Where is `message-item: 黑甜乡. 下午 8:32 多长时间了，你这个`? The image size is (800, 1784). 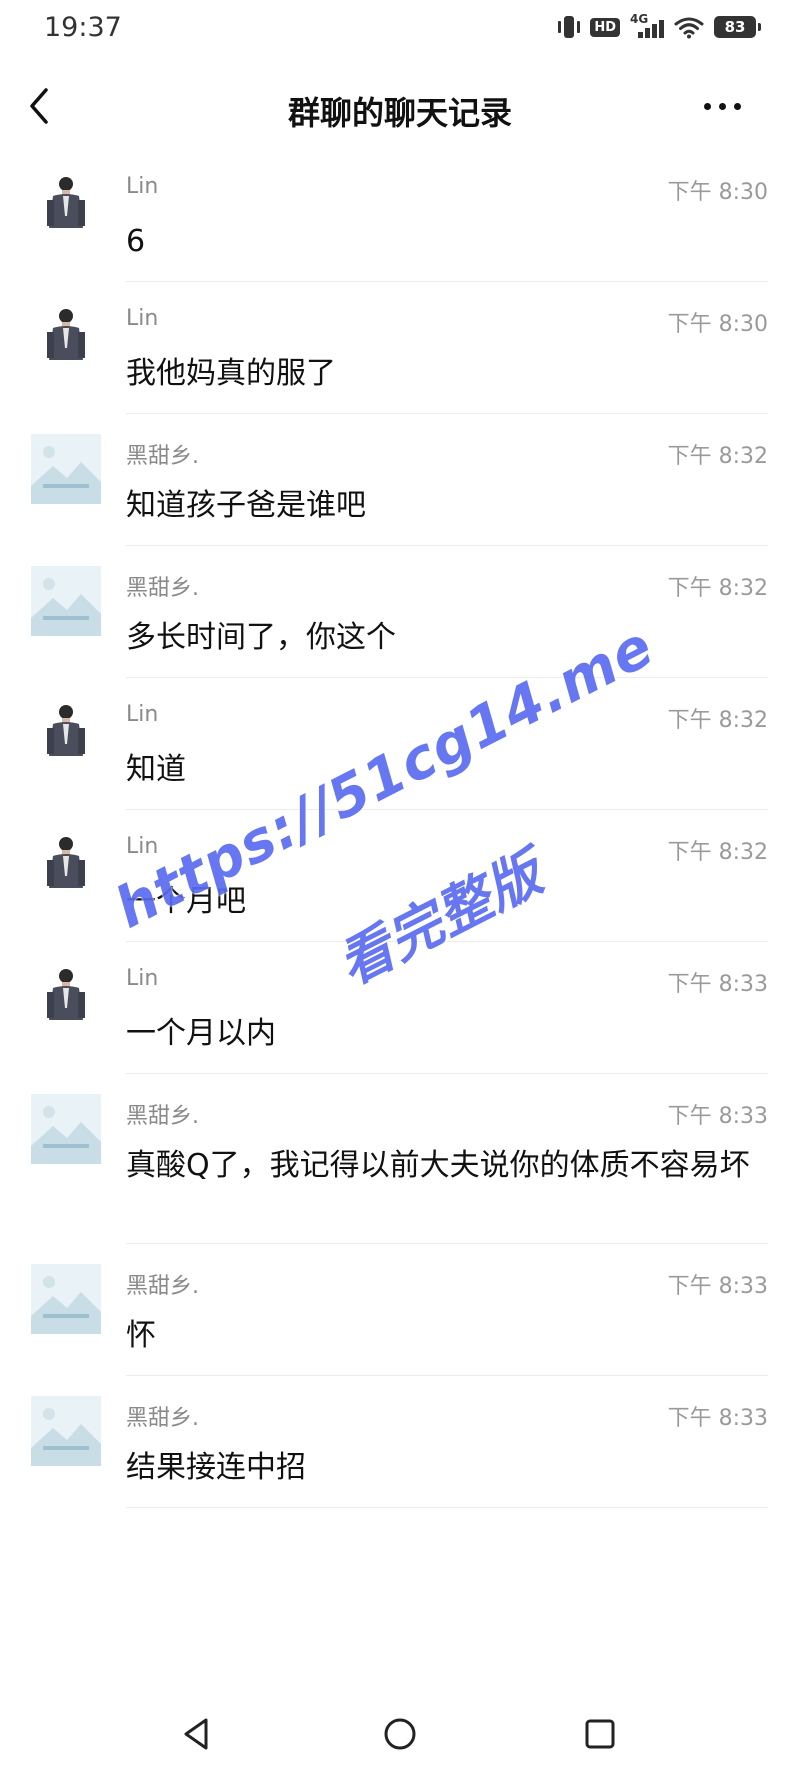
message-item: 黑甜乡. 下午 8:32 多长时间了，你这个 is located at coordinates (400, 612).